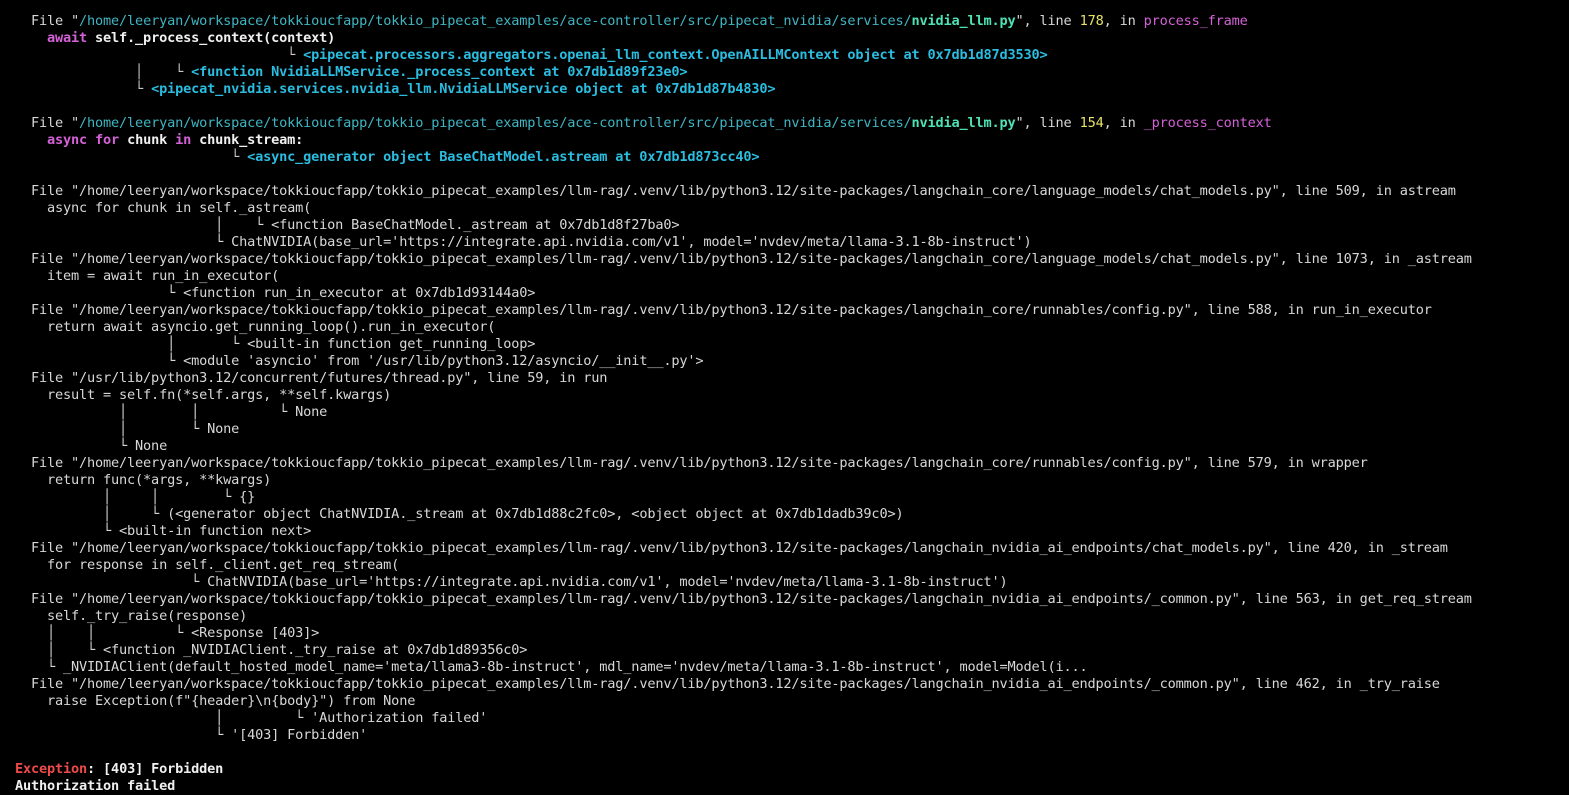  What do you see at coordinates (135, 429) in the screenshot?
I see `annotation-line: │ └ None` at bounding box center [135, 429].